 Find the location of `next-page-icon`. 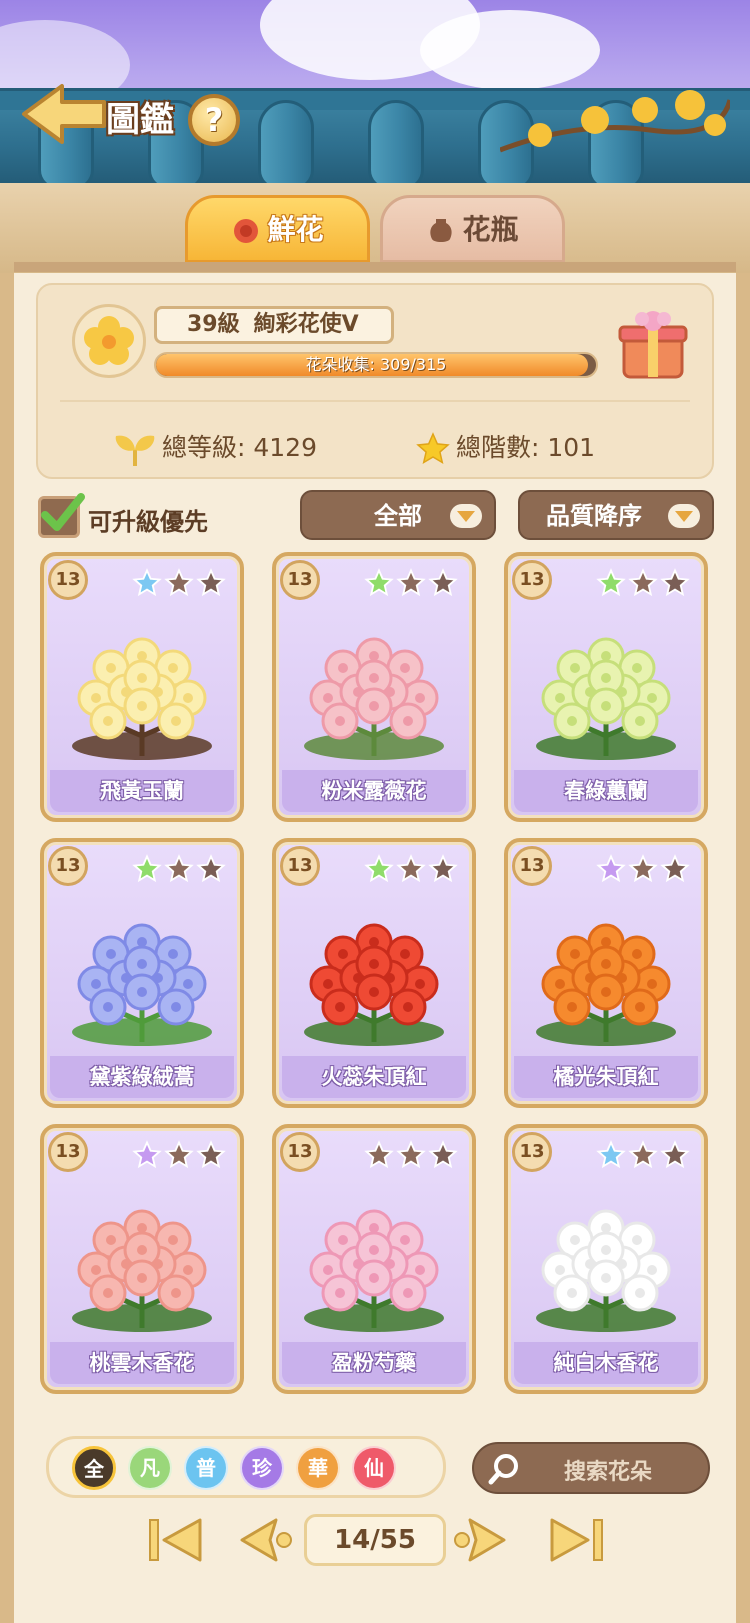

next-page-icon is located at coordinates (481, 1540).